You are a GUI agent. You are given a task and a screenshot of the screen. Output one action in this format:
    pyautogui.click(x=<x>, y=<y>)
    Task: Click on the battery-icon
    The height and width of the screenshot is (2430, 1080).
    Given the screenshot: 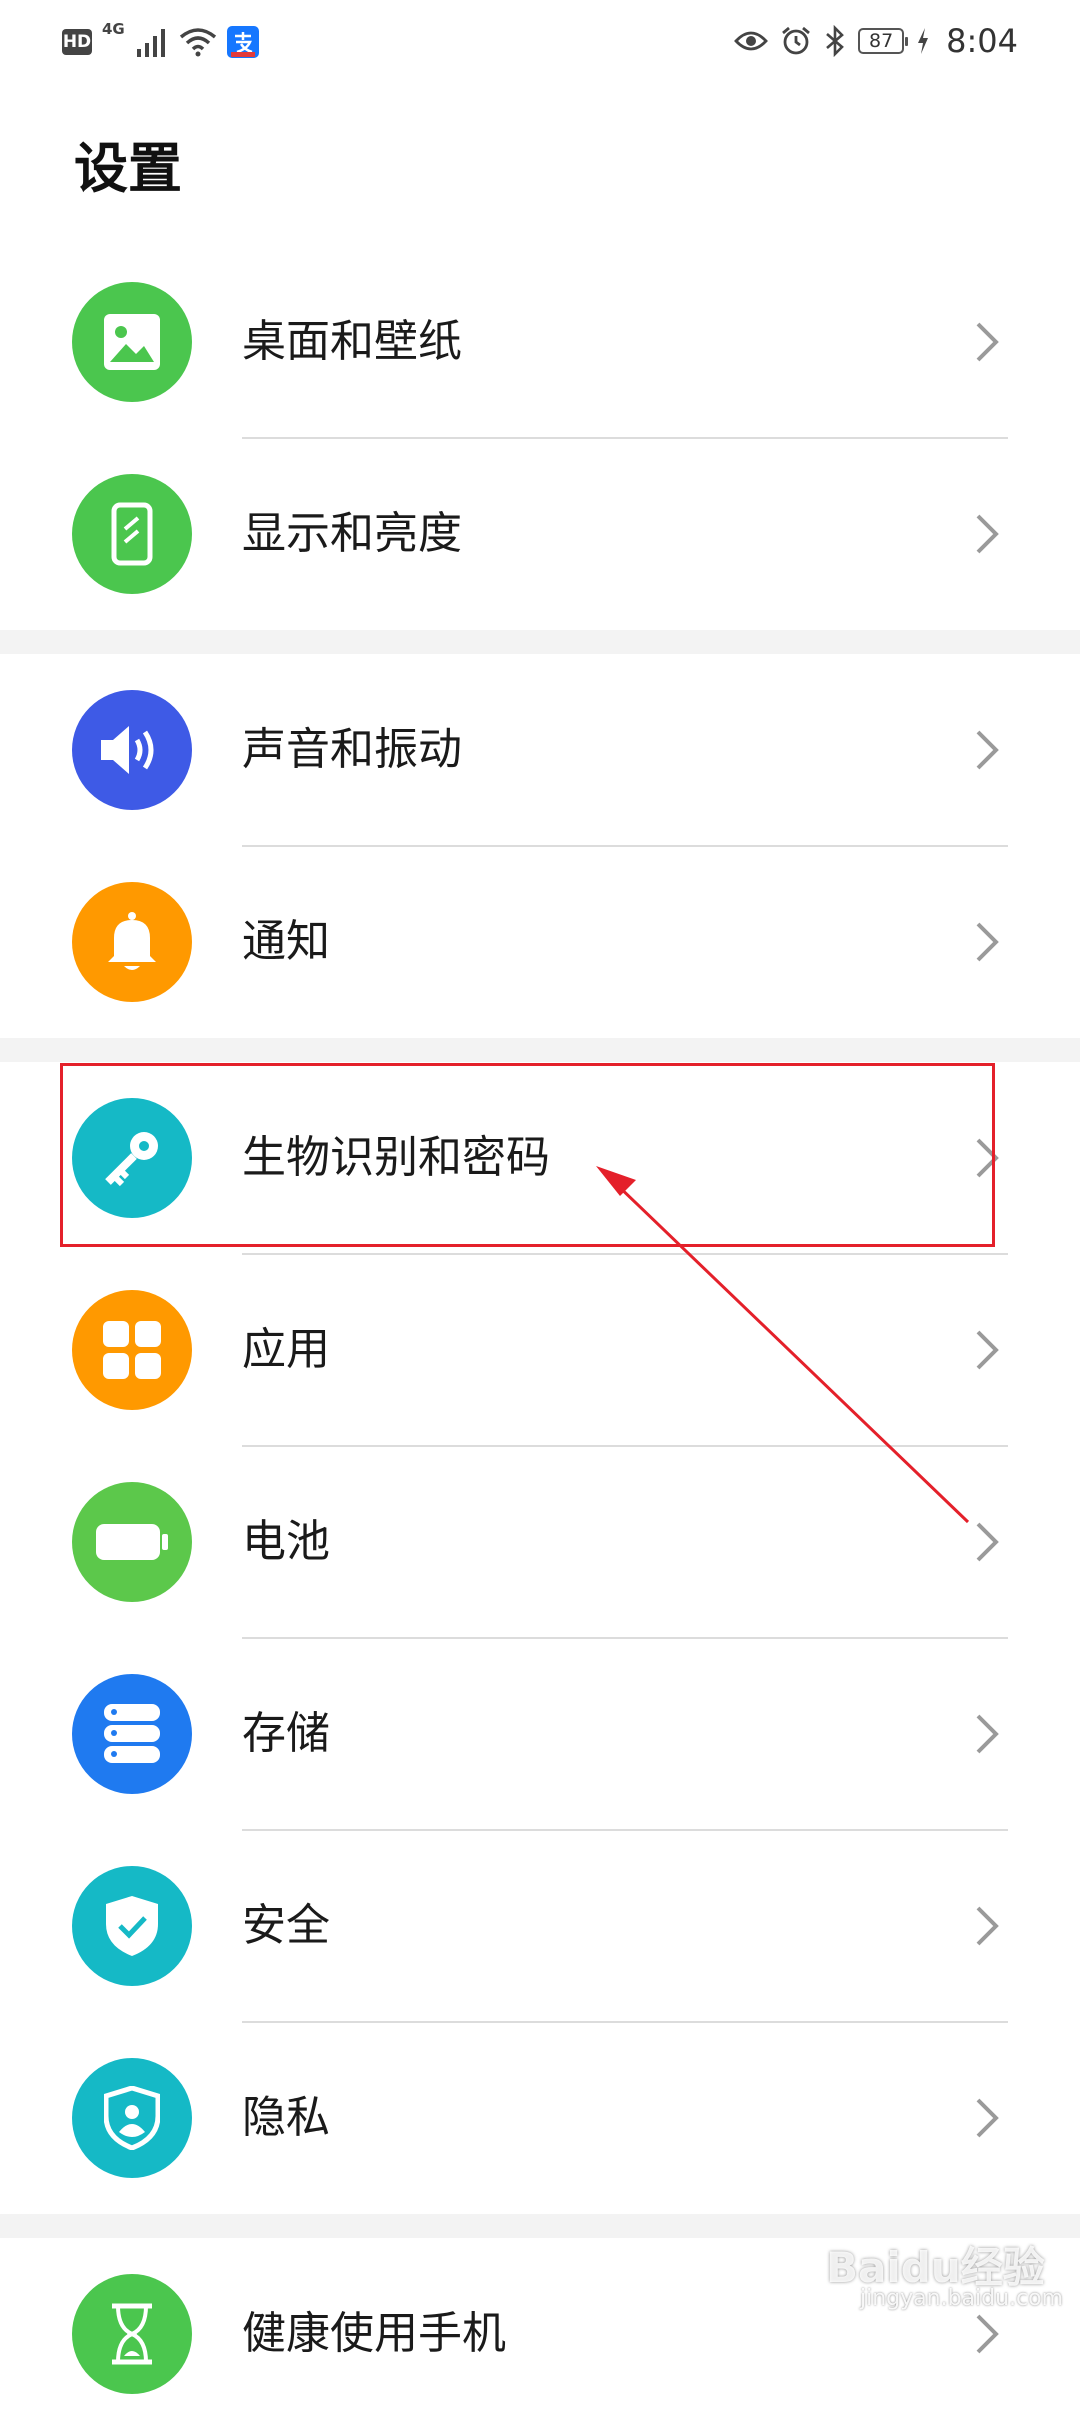 What is the action you would take?
    pyautogui.click(x=132, y=1542)
    